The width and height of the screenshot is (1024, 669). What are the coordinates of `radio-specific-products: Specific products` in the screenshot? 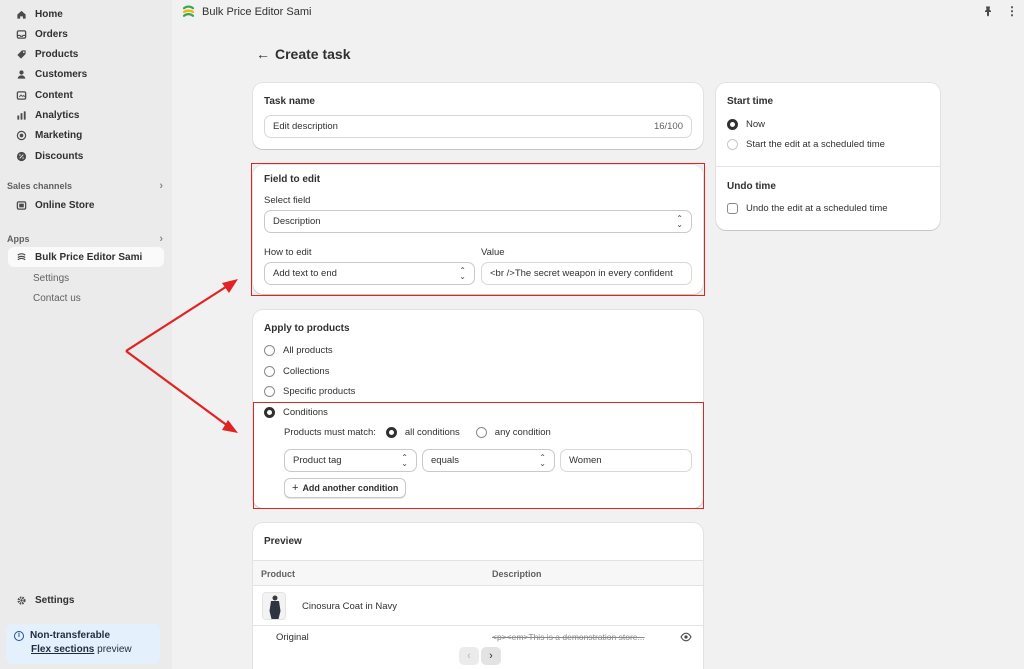 It's located at (309, 391).